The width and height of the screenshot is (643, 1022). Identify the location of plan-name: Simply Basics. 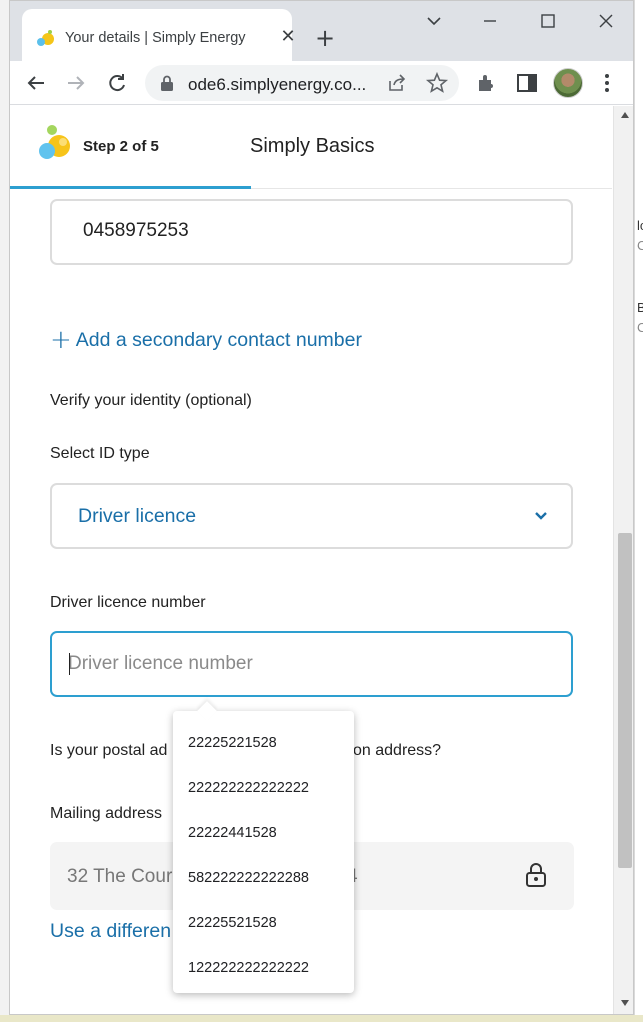
(312, 146).